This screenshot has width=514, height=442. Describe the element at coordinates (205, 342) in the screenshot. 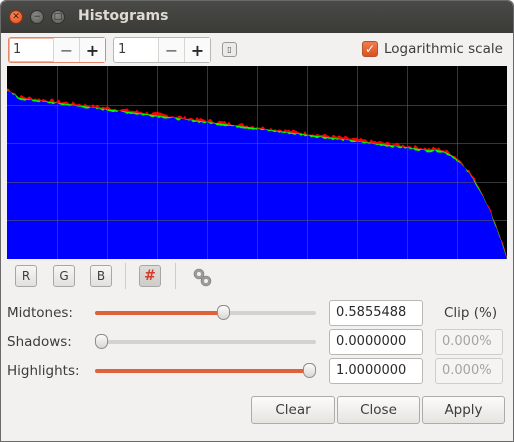

I see `shadows-slider` at that location.